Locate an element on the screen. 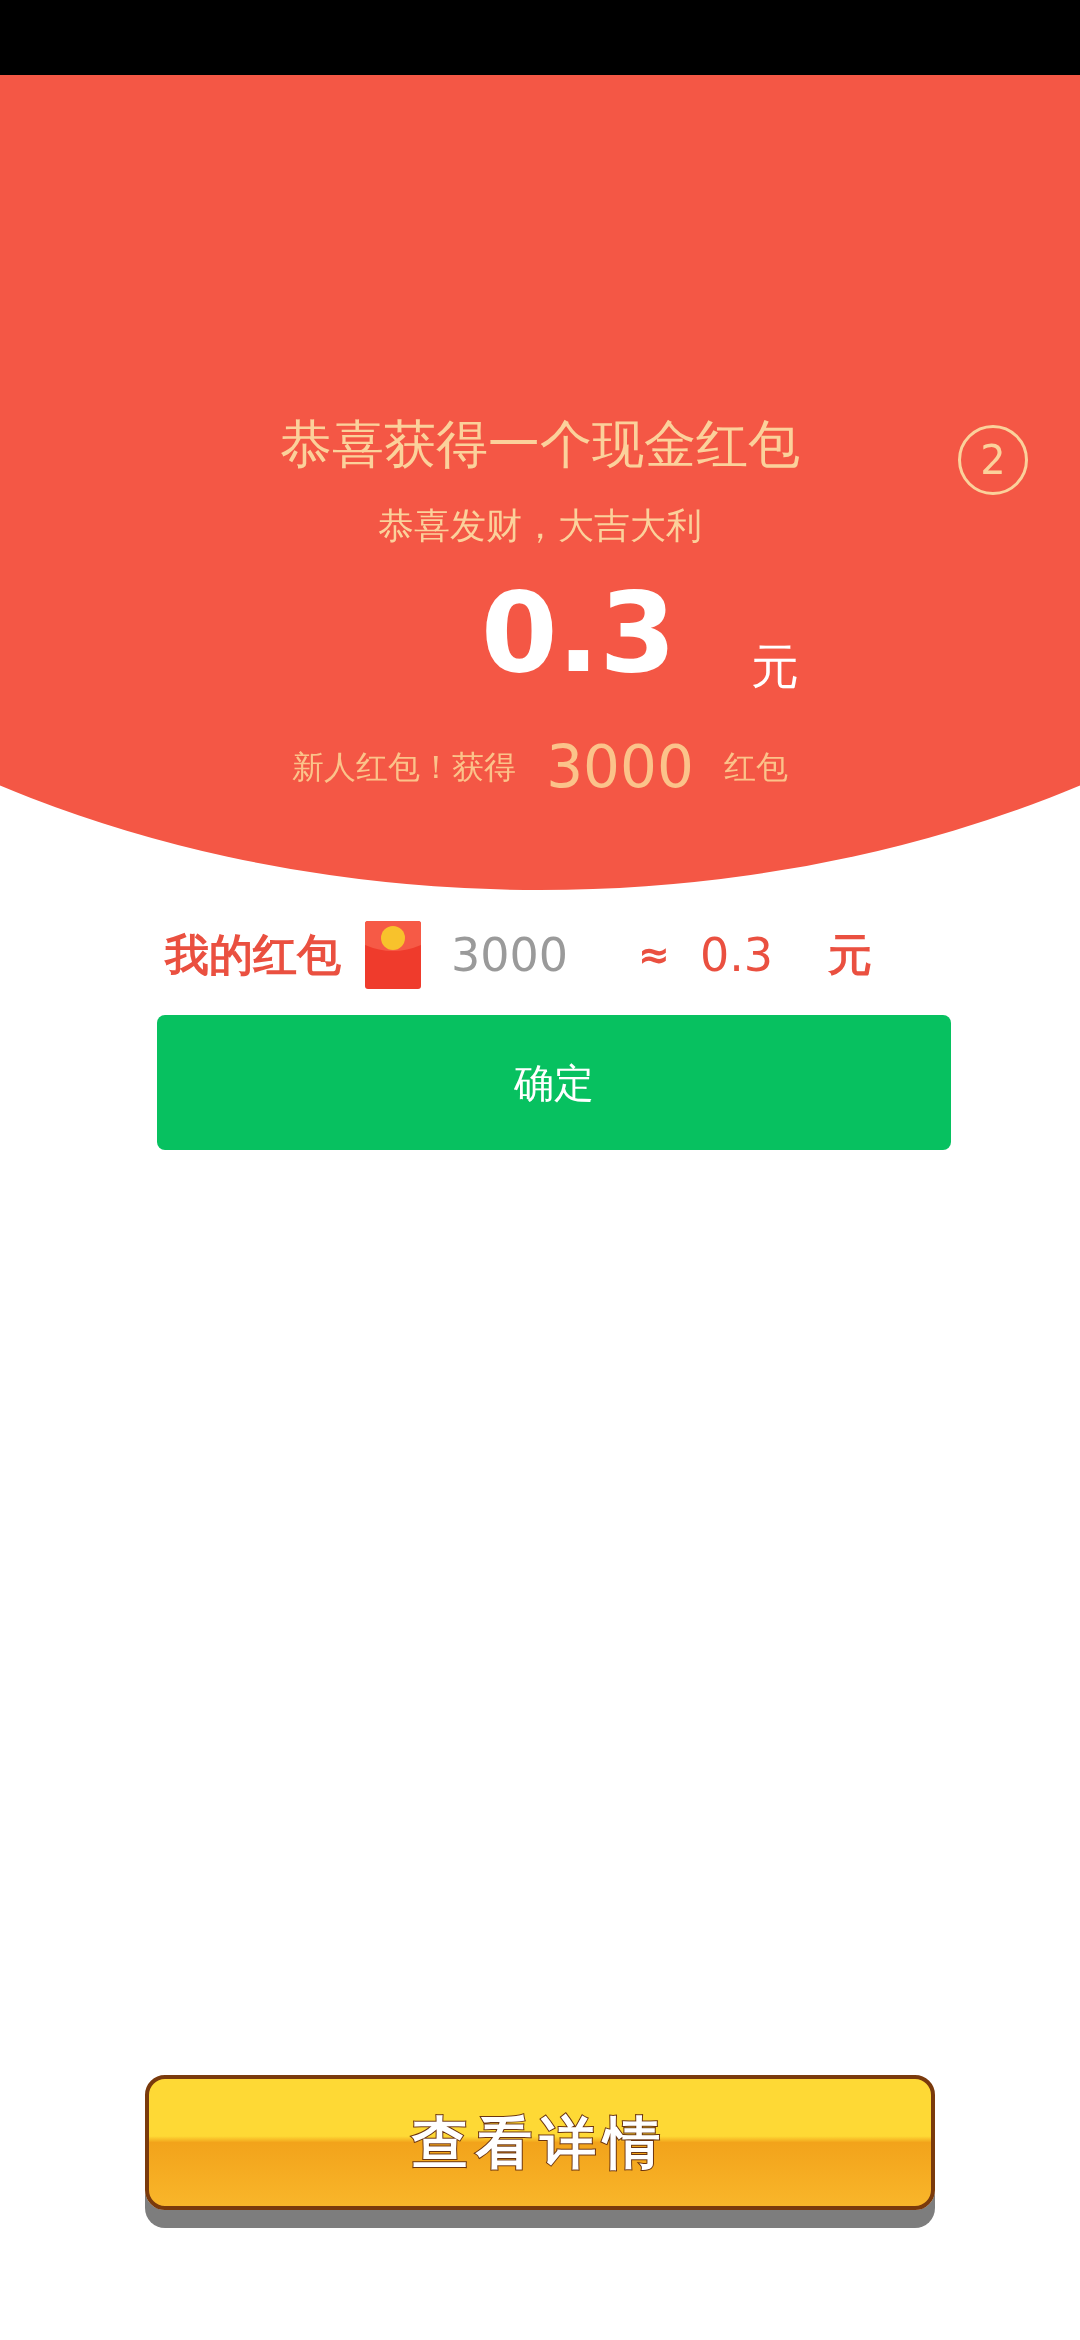 This screenshot has width=1080, height=2340. packet-count: 3000 is located at coordinates (510, 955).